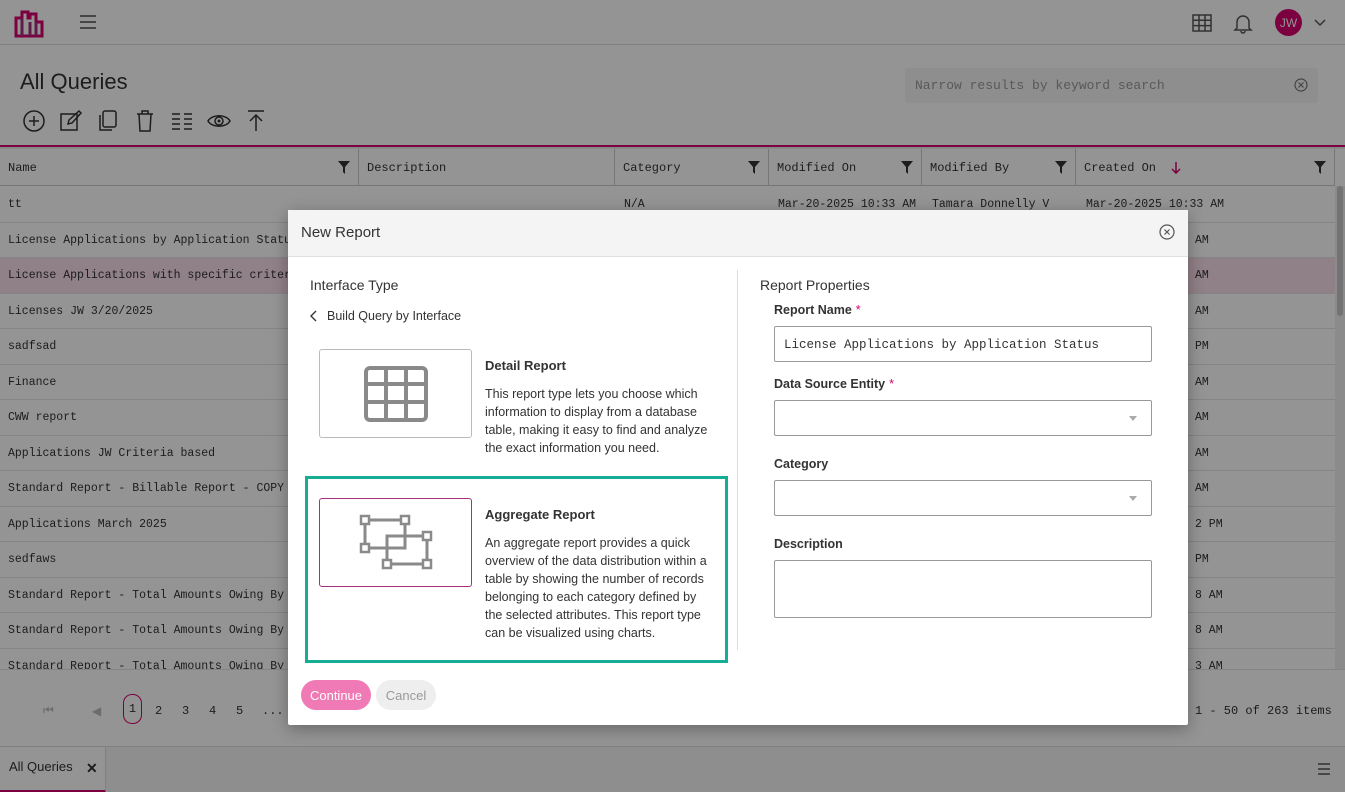 Image resolution: width=1345 pixels, height=792 pixels. What do you see at coordinates (738, 233) in the screenshot?
I see `dialog-header: New Report` at bounding box center [738, 233].